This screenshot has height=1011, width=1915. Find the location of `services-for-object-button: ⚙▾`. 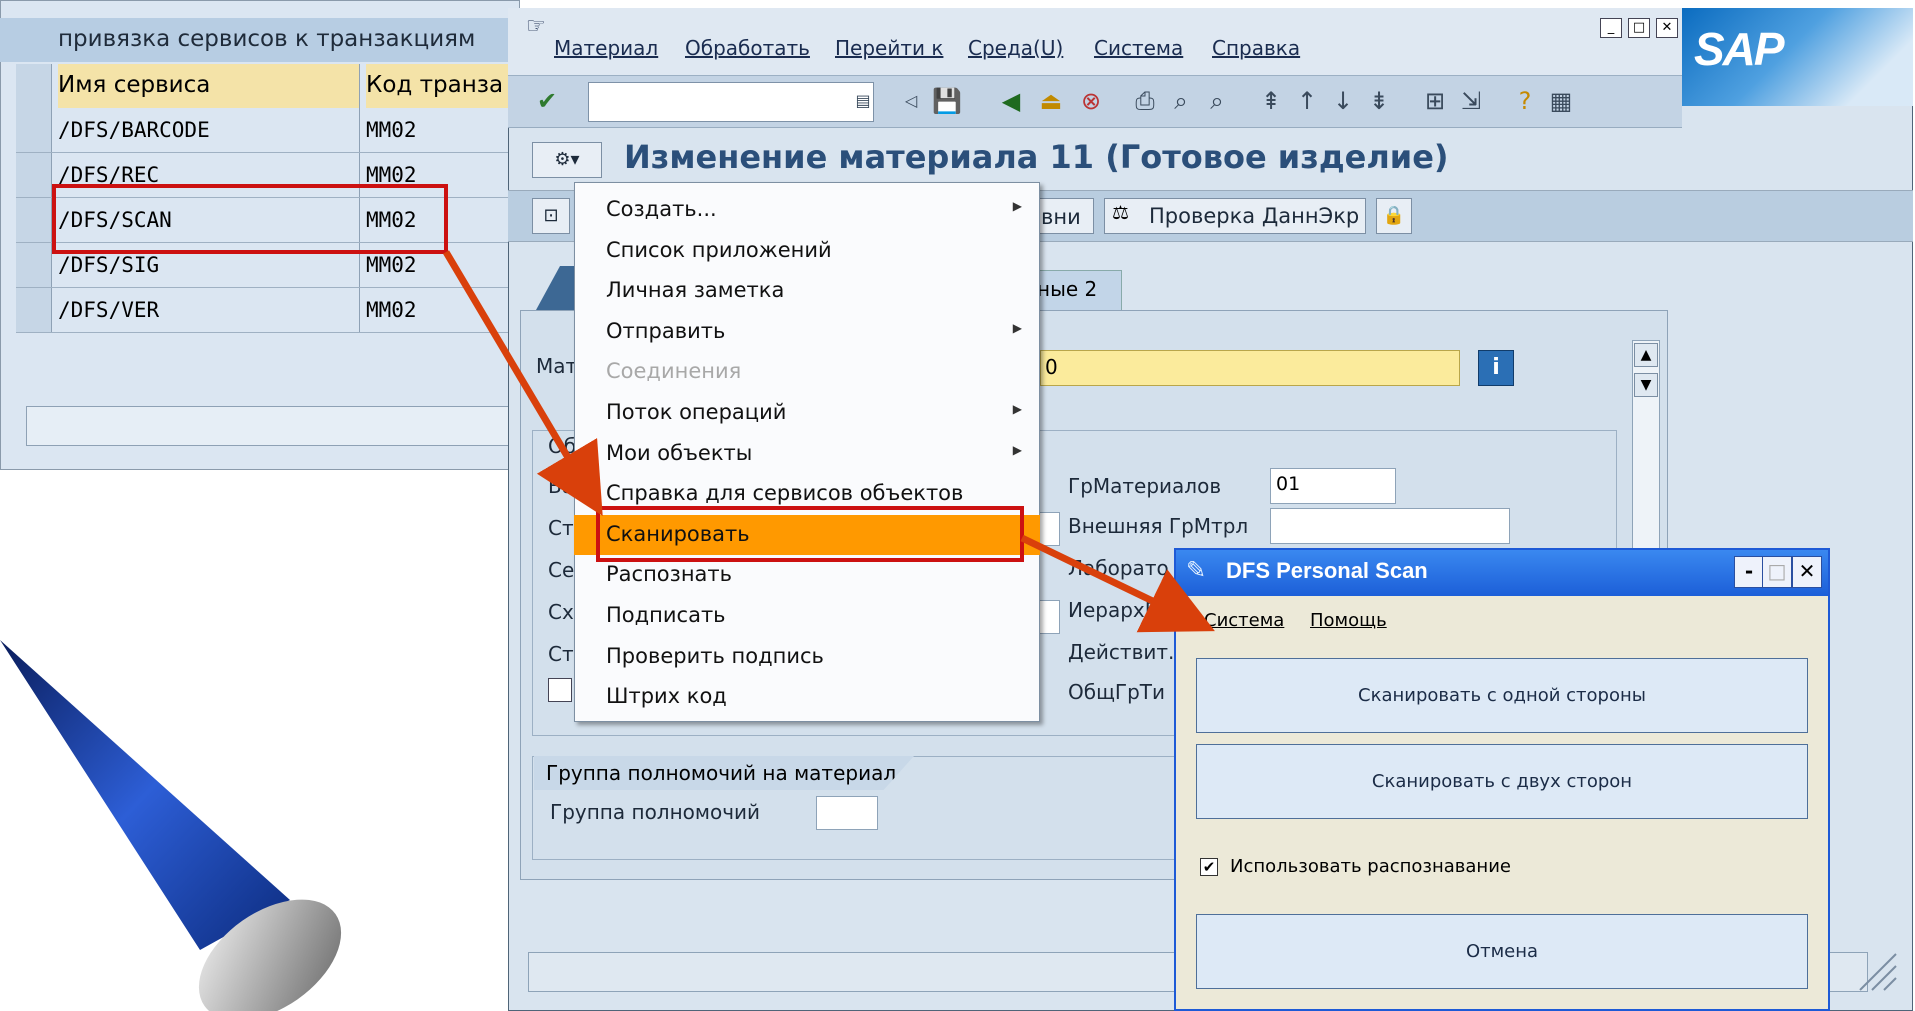

services-for-object-button: ⚙▾ is located at coordinates (567, 160).